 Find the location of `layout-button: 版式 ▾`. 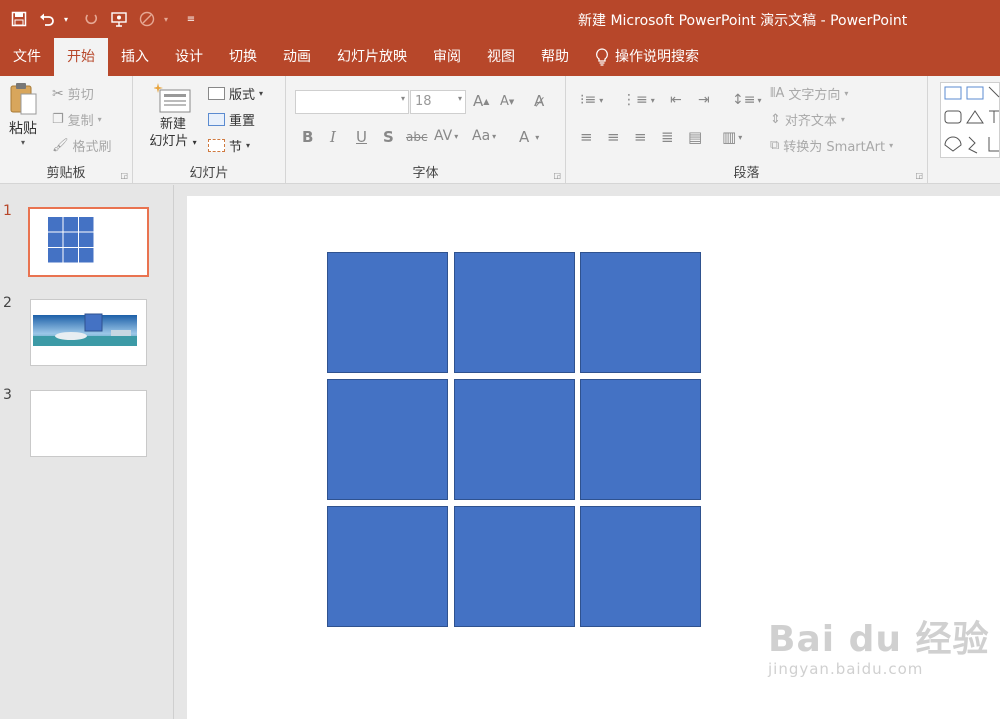

layout-button: 版式 ▾ is located at coordinates (235, 93).